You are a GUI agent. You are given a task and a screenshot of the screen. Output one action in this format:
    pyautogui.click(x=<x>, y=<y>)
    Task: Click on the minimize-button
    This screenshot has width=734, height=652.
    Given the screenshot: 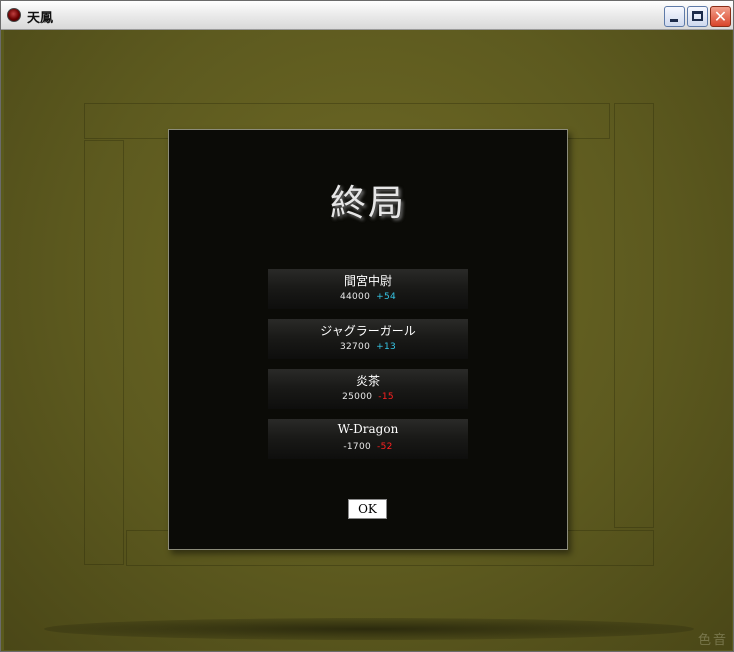 What is the action you would take?
    pyautogui.click(x=674, y=16)
    